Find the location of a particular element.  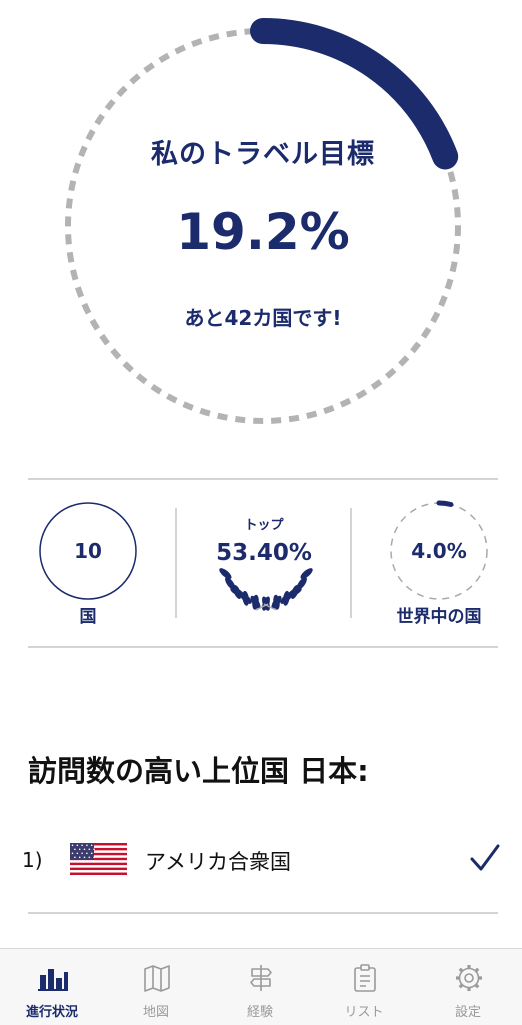

countries-label: 国 is located at coordinates (88, 617).